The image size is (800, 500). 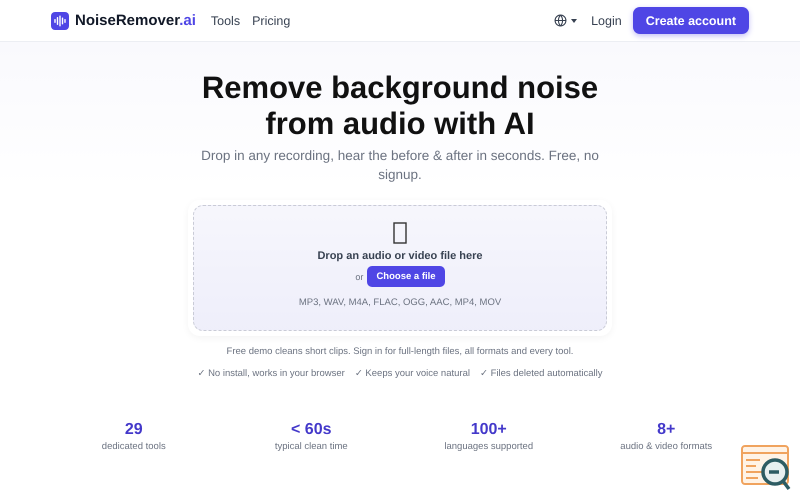 What do you see at coordinates (60, 21) in the screenshot?
I see `waveform-logo-icon` at bounding box center [60, 21].